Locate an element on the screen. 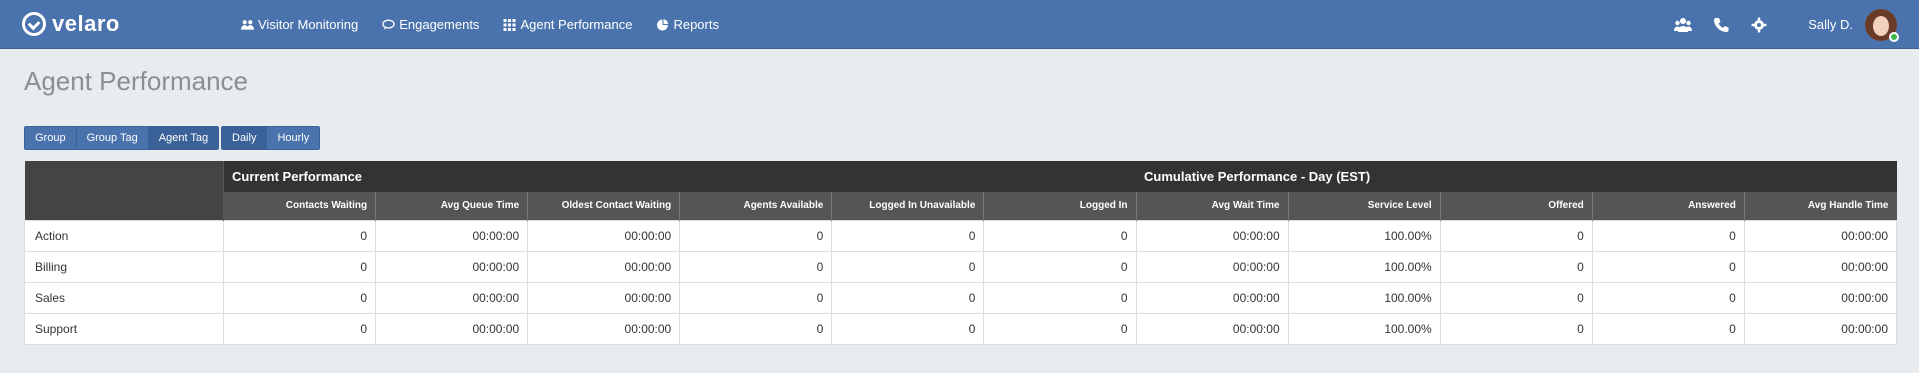 This screenshot has width=1919, height=373. nav-agent-performance: Agent Performance is located at coordinates (567, 24).